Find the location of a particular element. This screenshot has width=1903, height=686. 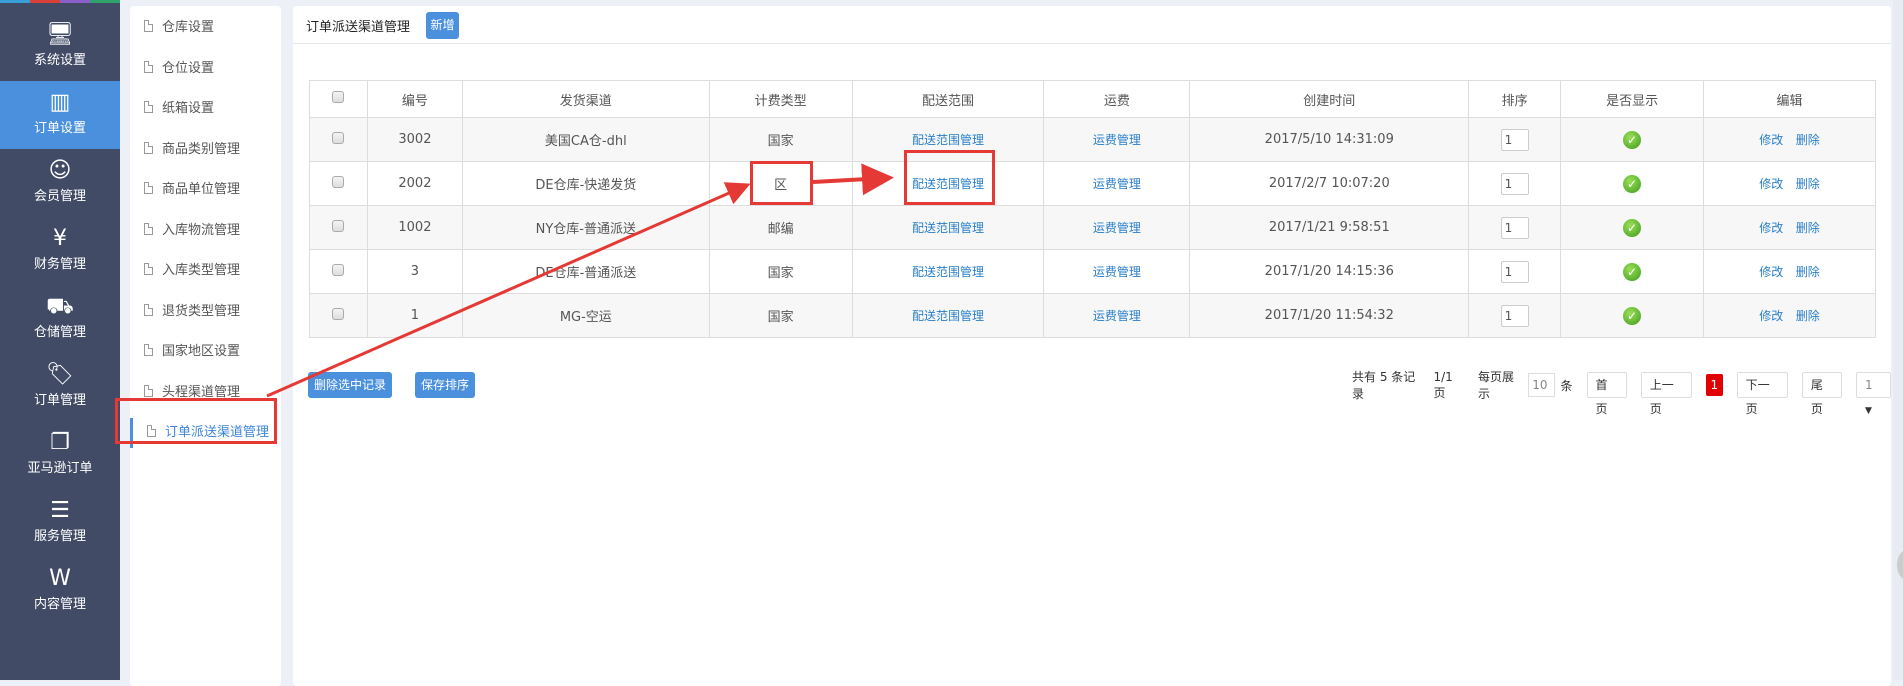

annotation-arrows is located at coordinates (580, 280).